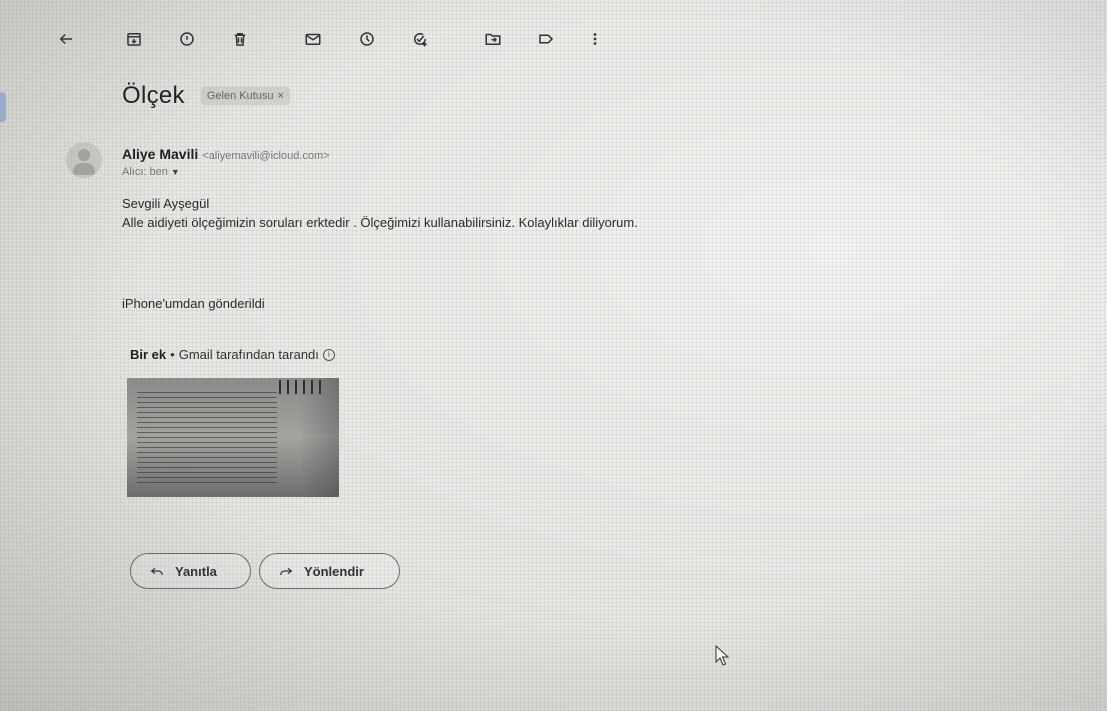 This screenshot has height=711, width=1107. I want to click on inbox-label-chip: Gelen Kutusu ×, so click(245, 96).